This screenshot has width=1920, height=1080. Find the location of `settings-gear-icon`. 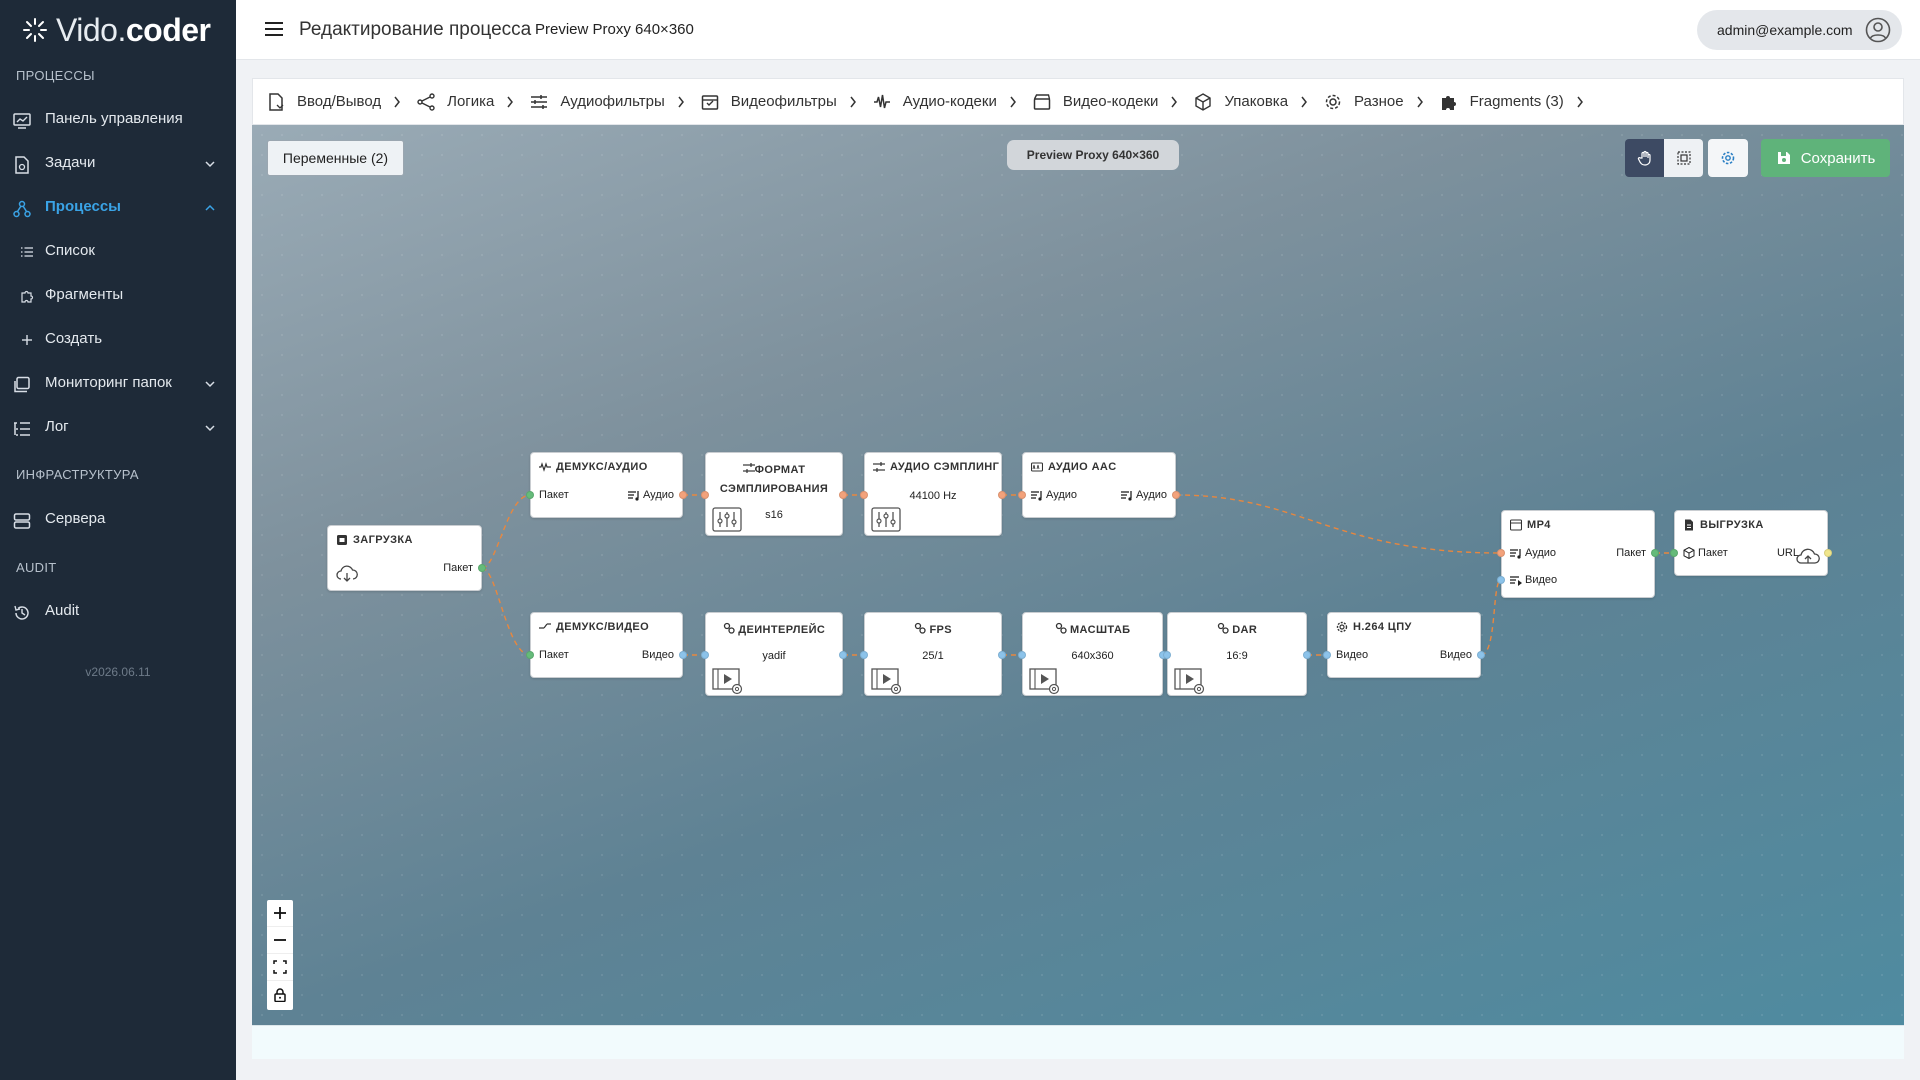

settings-gear-icon is located at coordinates (1728, 158).